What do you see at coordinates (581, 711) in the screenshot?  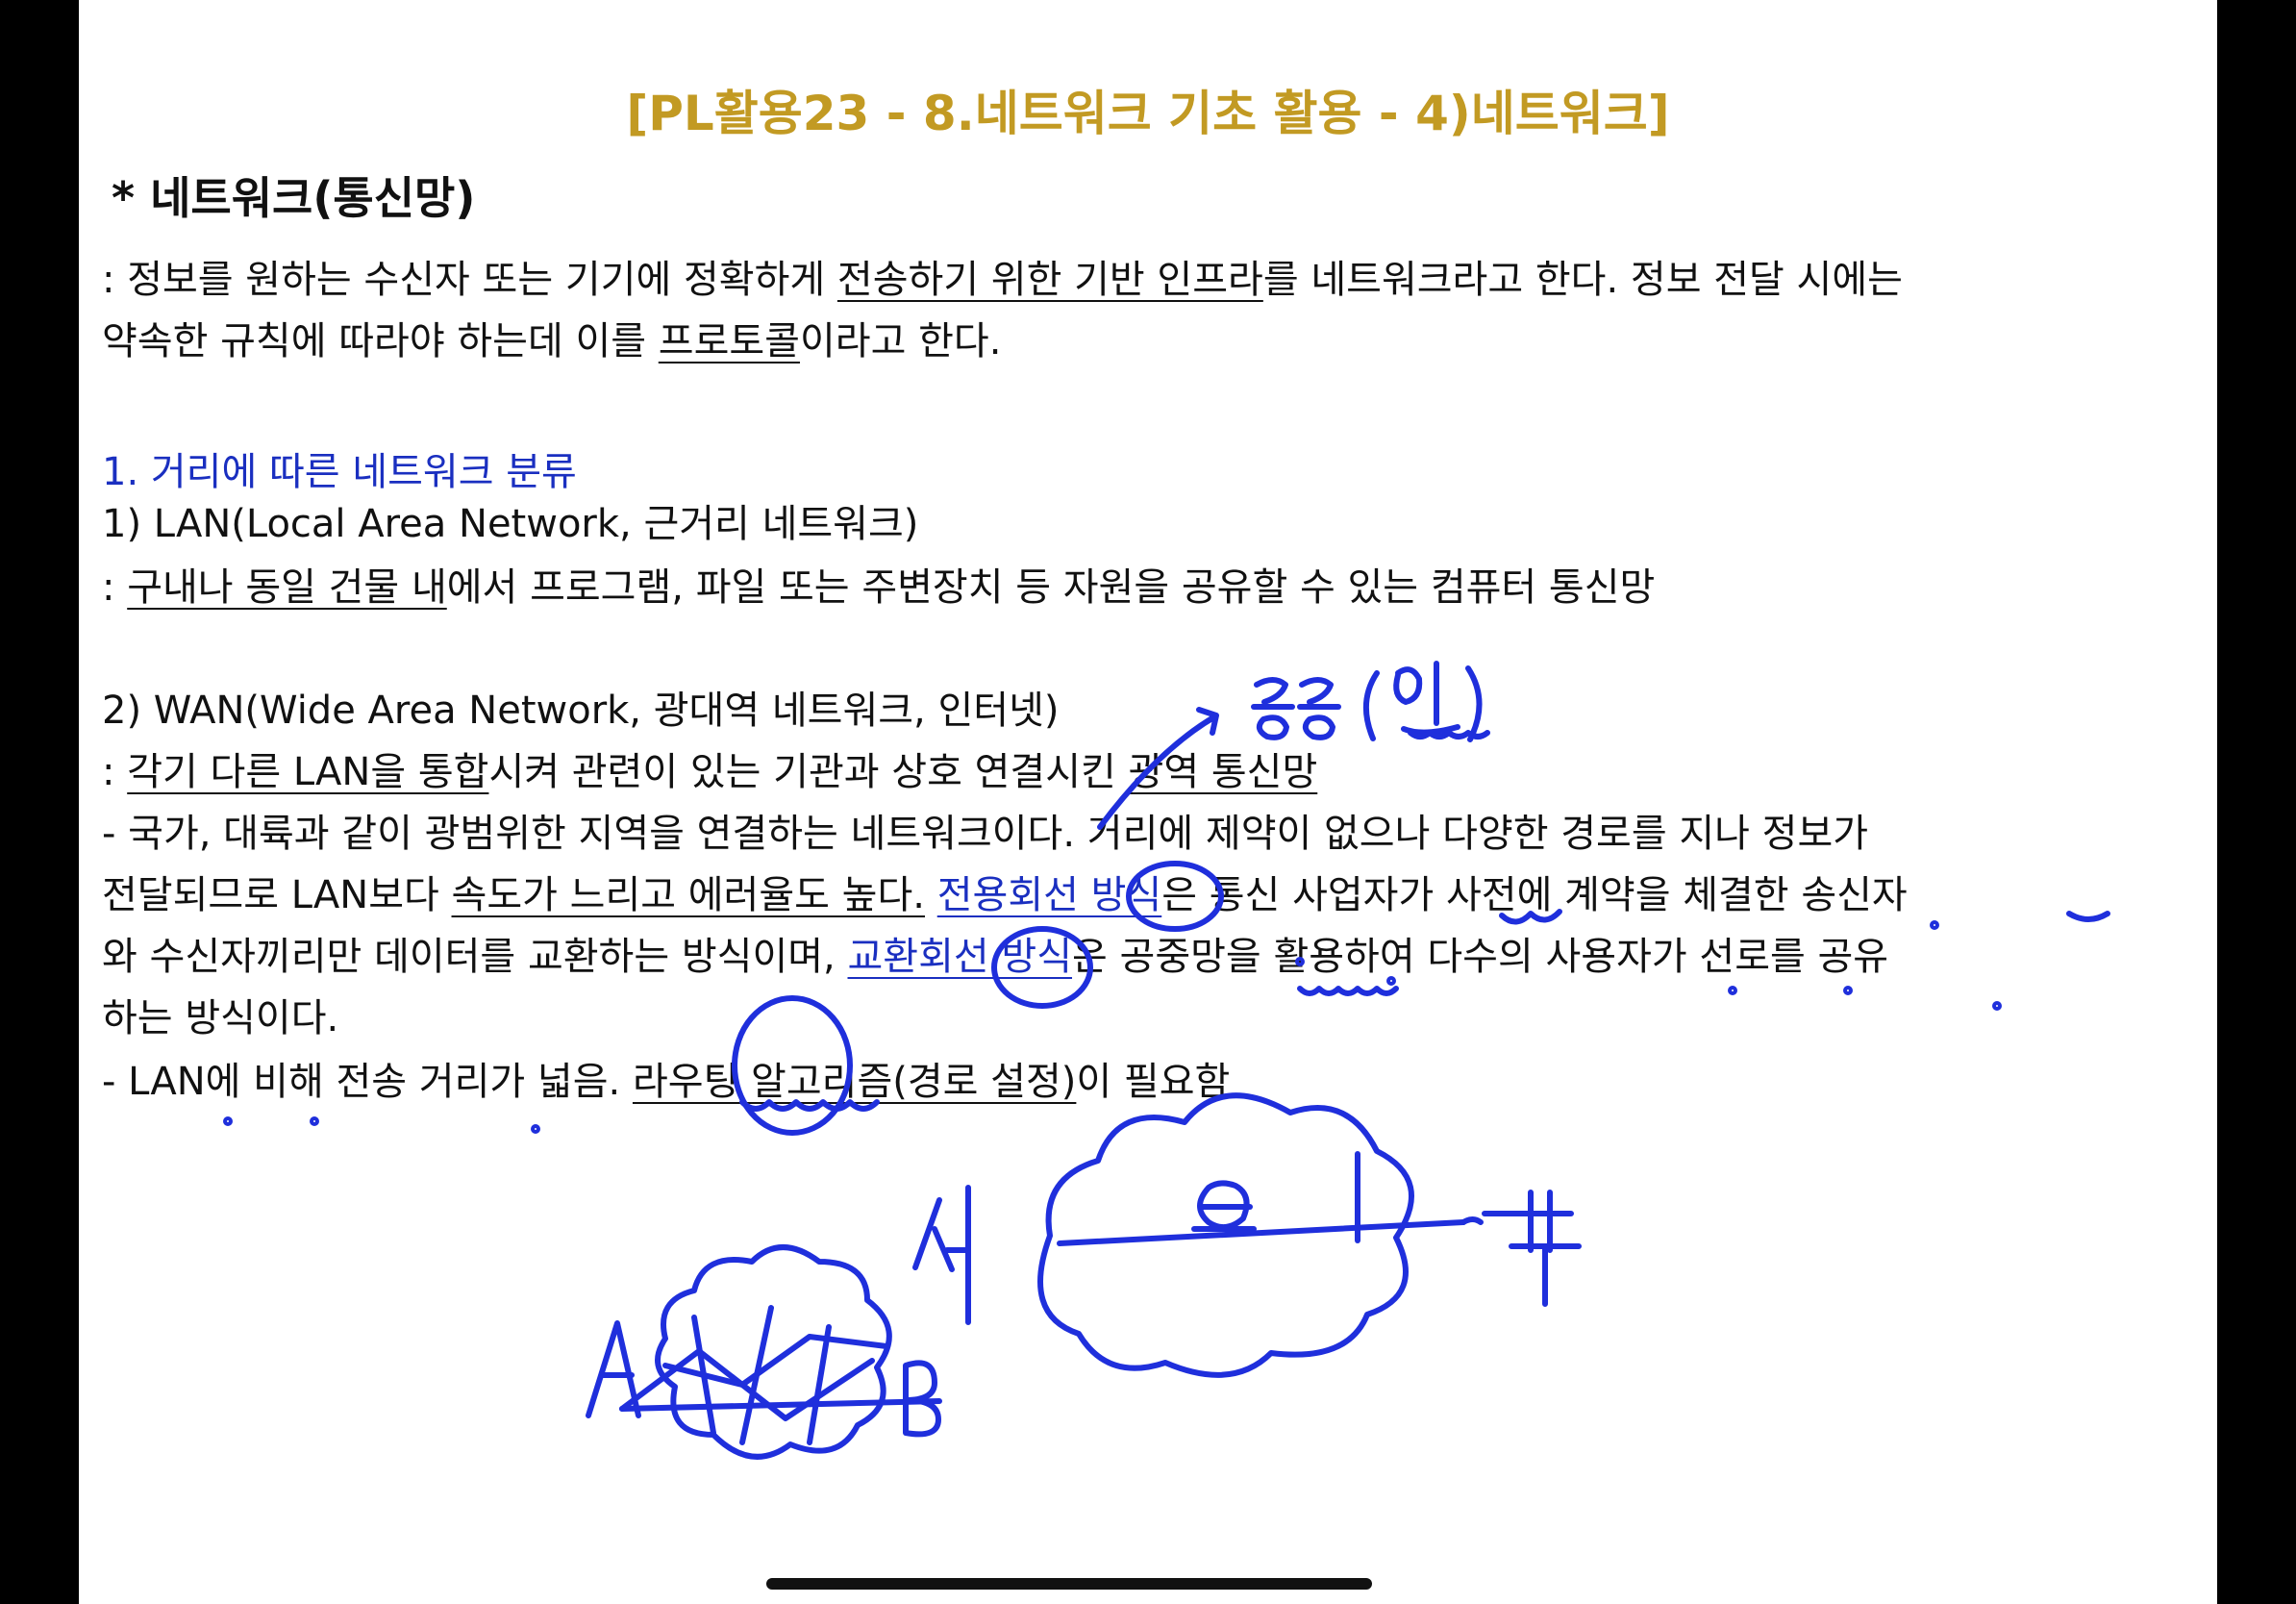 I see `wan-title: 2) WAN(Wide Area Network, 광대역 네트워크, 인터넷)` at bounding box center [581, 711].